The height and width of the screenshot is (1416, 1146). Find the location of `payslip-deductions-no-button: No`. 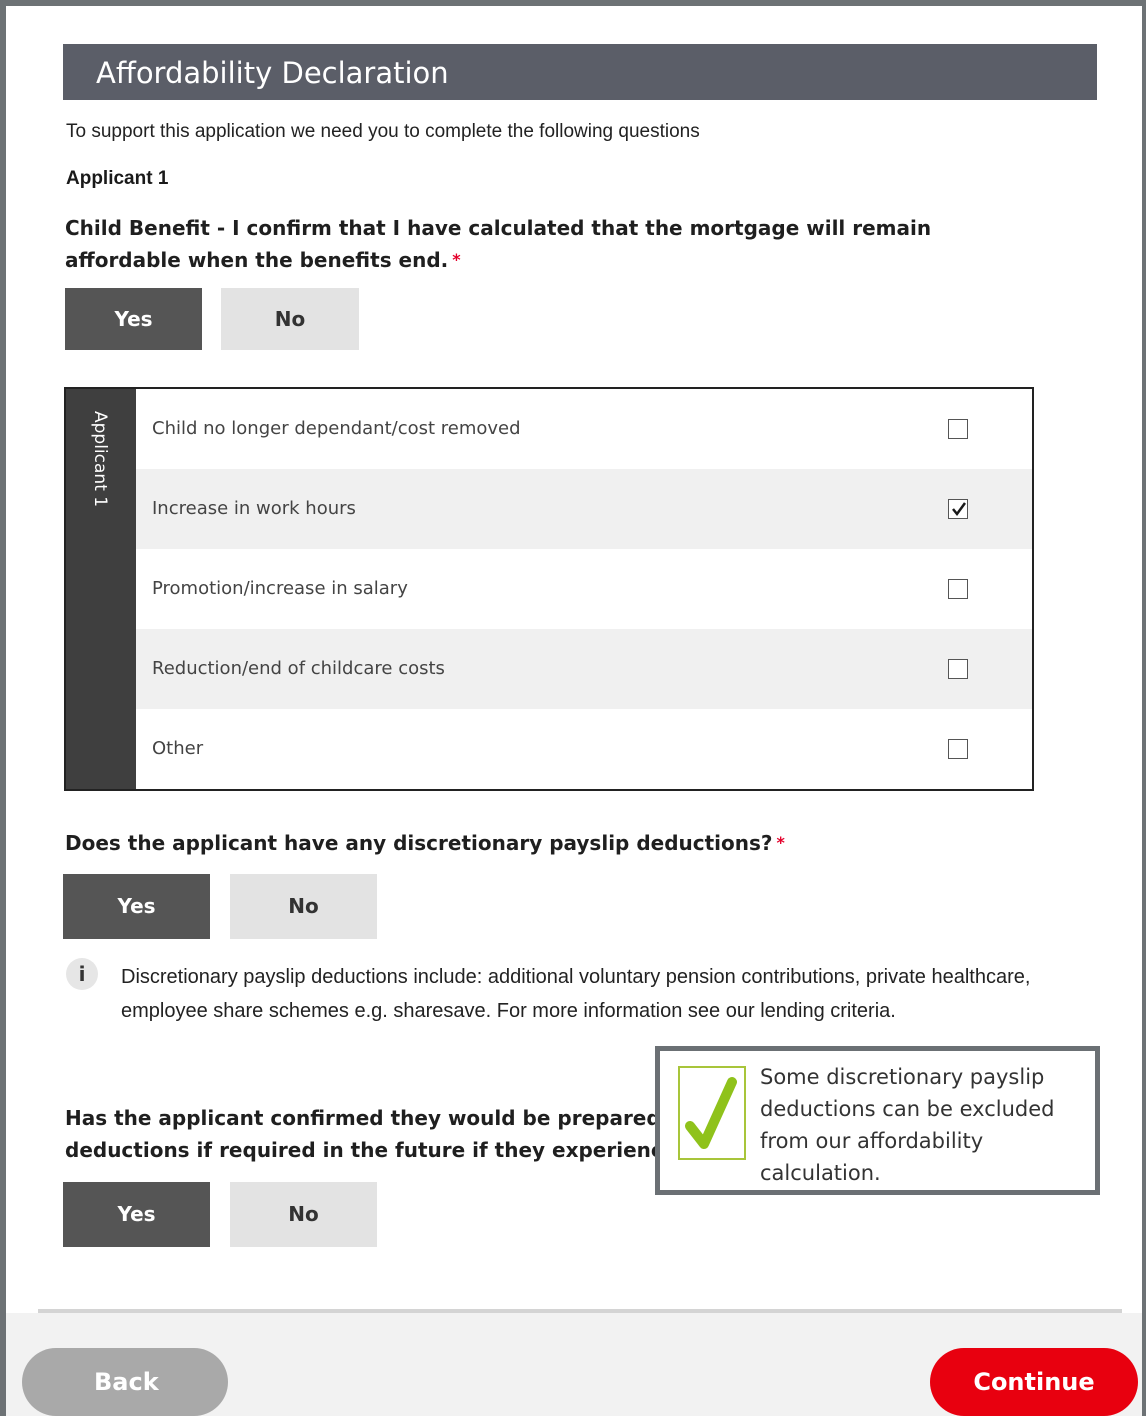

payslip-deductions-no-button: No is located at coordinates (303, 906).